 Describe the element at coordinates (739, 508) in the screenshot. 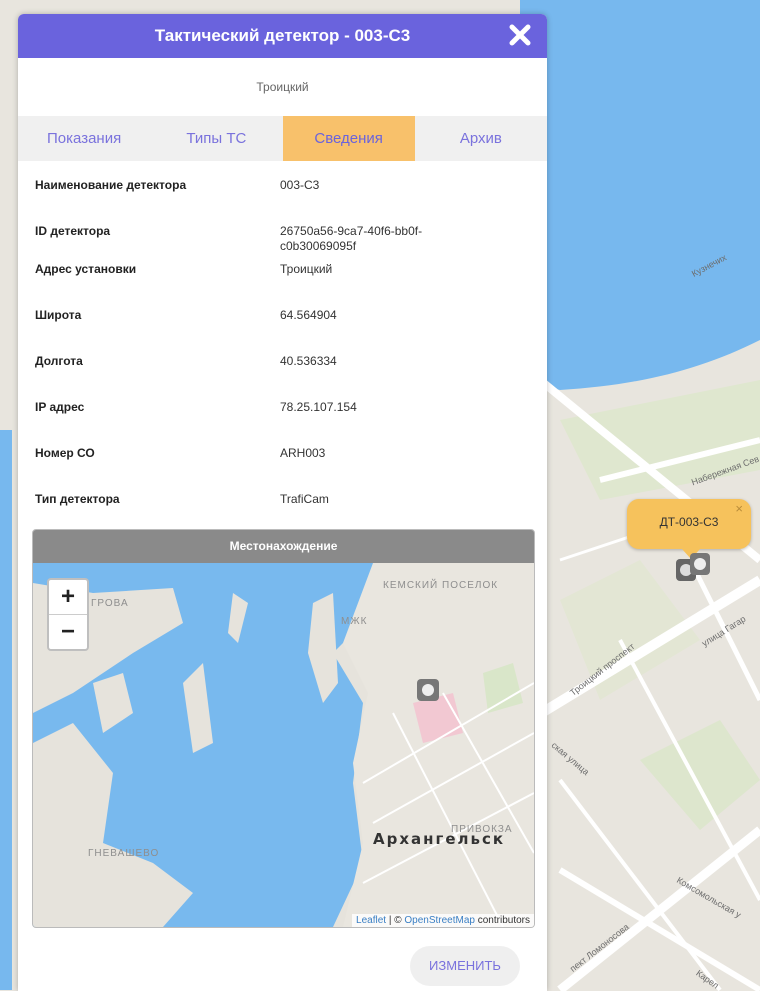

I see `close-icon: ×` at that location.